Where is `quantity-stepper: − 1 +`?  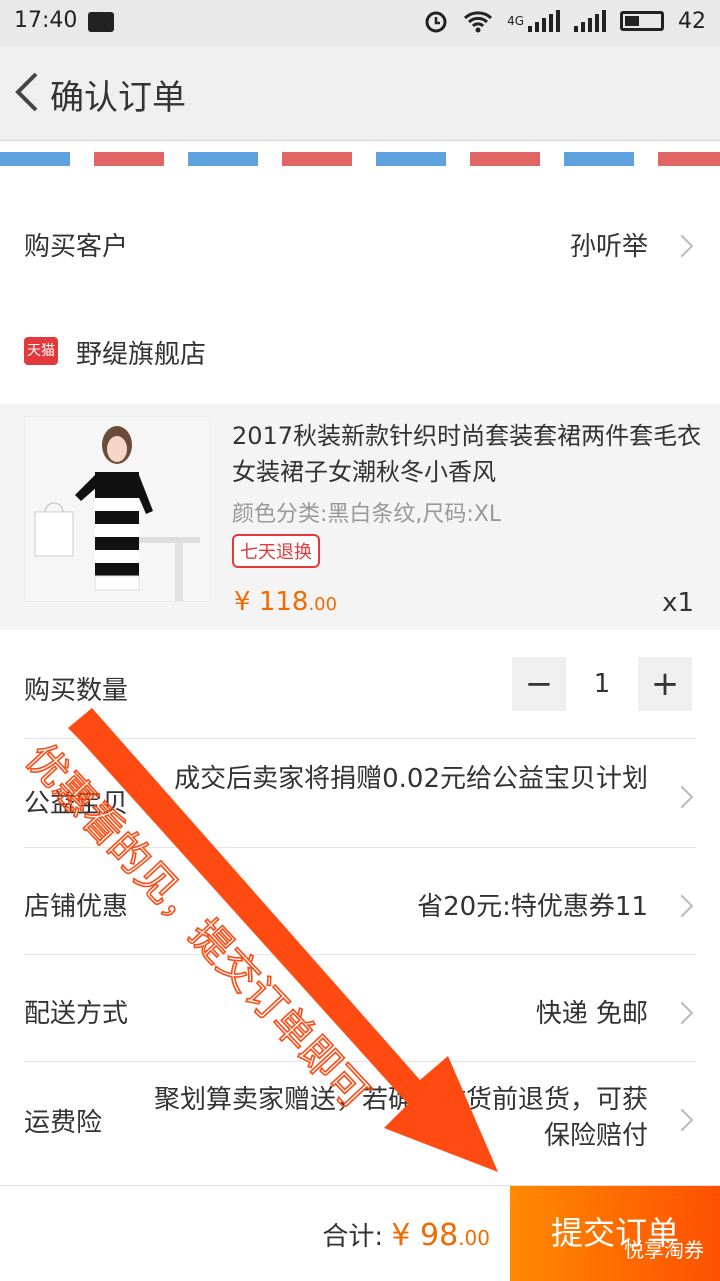
quantity-stepper: − 1 + is located at coordinates (602, 684).